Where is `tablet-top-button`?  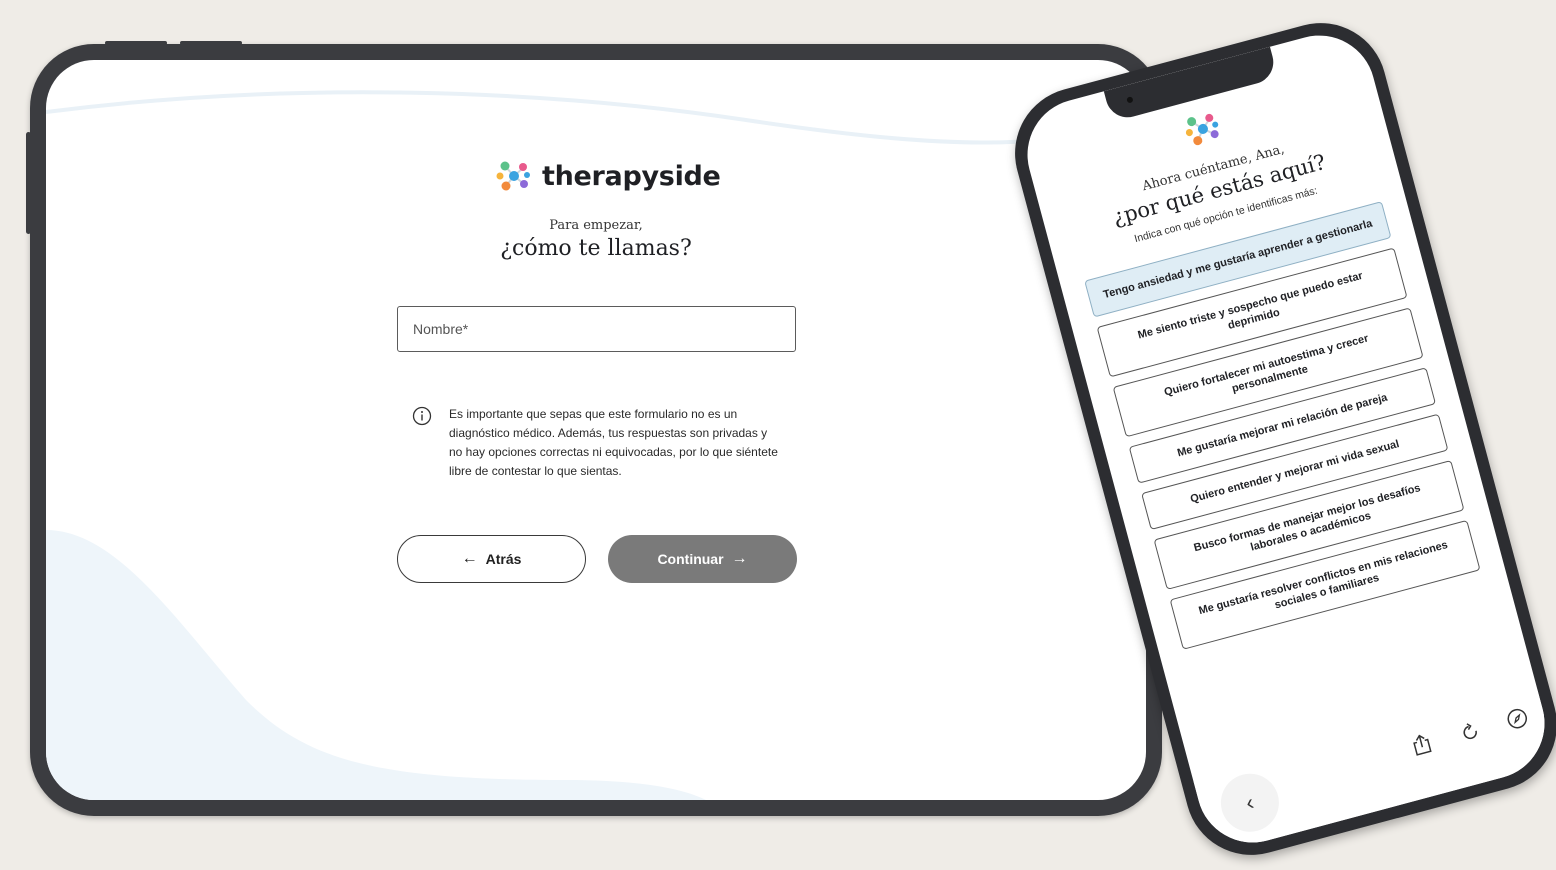
tablet-top-button is located at coordinates (136, 43).